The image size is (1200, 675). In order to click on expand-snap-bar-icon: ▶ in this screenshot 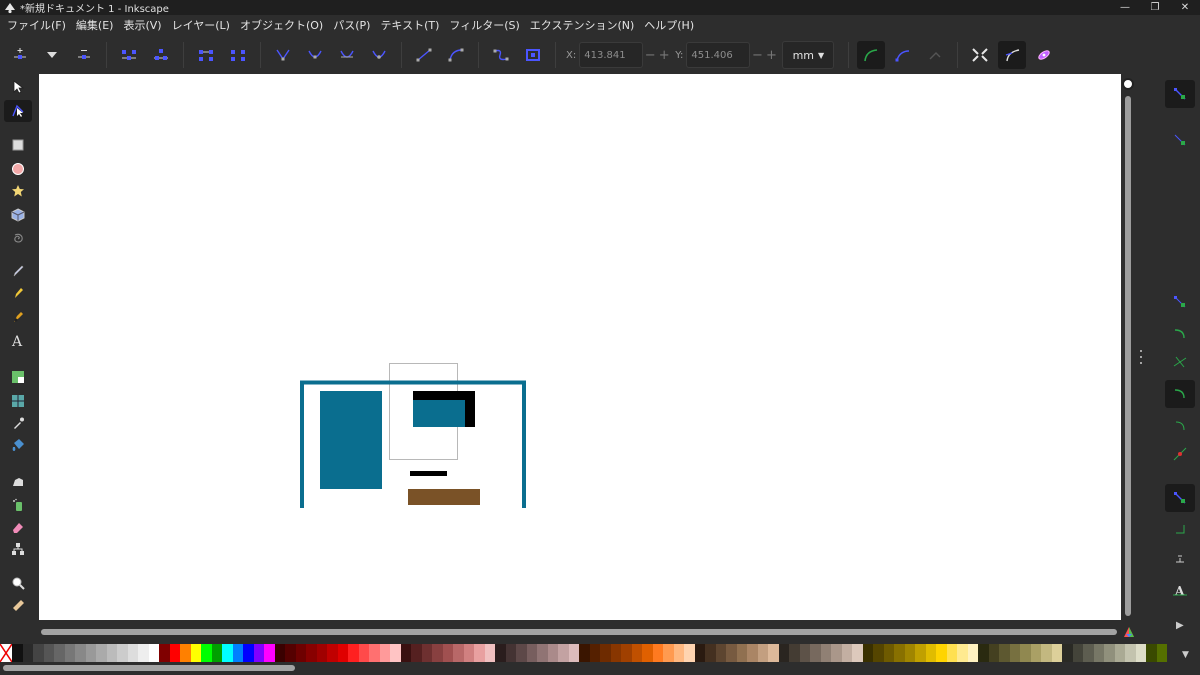, I will do `click(1180, 625)`.